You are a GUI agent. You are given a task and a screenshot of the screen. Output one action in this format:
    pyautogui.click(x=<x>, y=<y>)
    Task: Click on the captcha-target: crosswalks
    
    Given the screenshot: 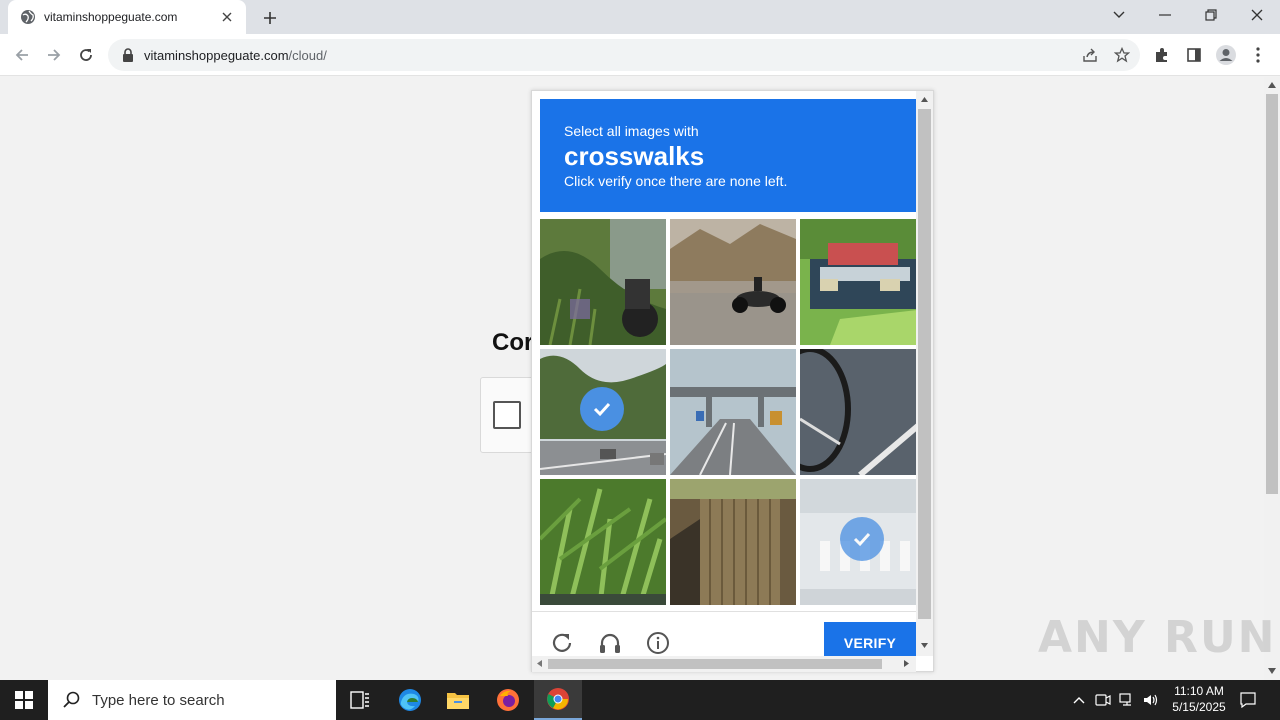 What is the action you would take?
    pyautogui.click(x=634, y=156)
    